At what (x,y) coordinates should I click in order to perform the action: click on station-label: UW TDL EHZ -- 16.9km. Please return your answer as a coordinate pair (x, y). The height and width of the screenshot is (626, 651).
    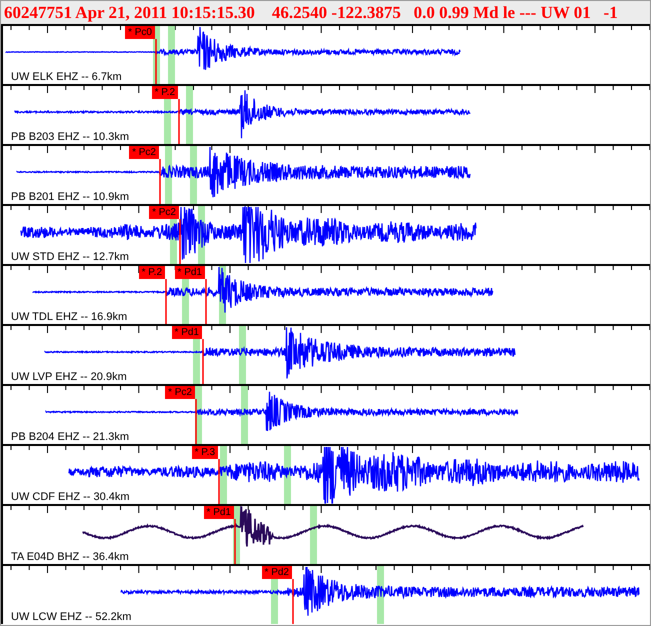
    Looking at the image, I should click on (69, 317).